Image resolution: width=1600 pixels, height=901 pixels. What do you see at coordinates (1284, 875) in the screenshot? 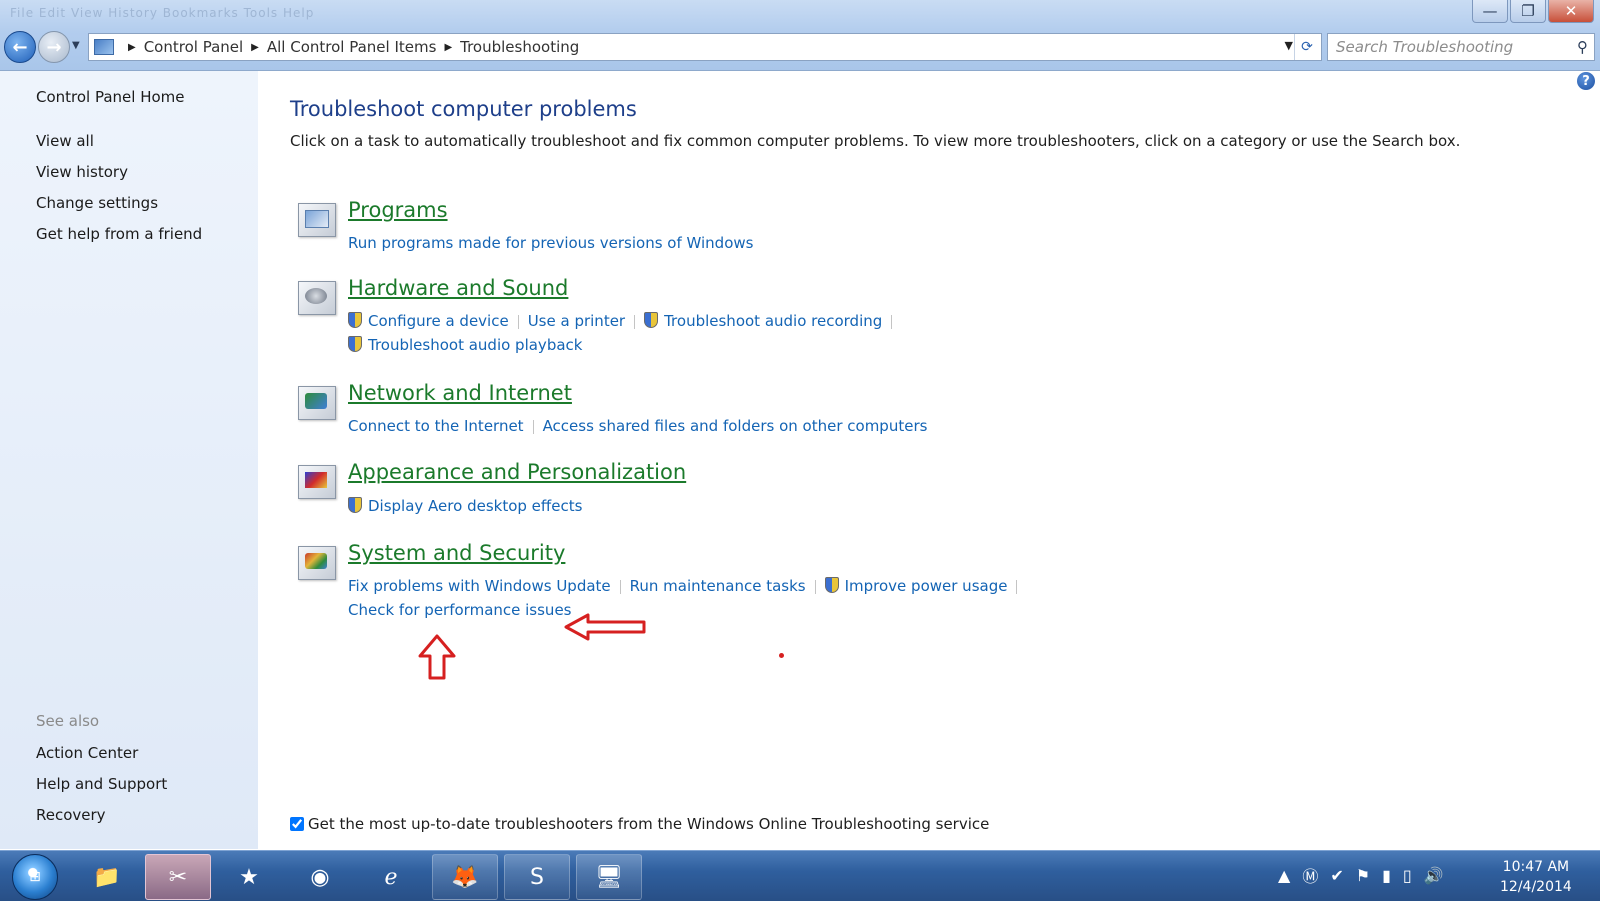
I see `show-hidden-icons-icon: ▲` at bounding box center [1284, 875].